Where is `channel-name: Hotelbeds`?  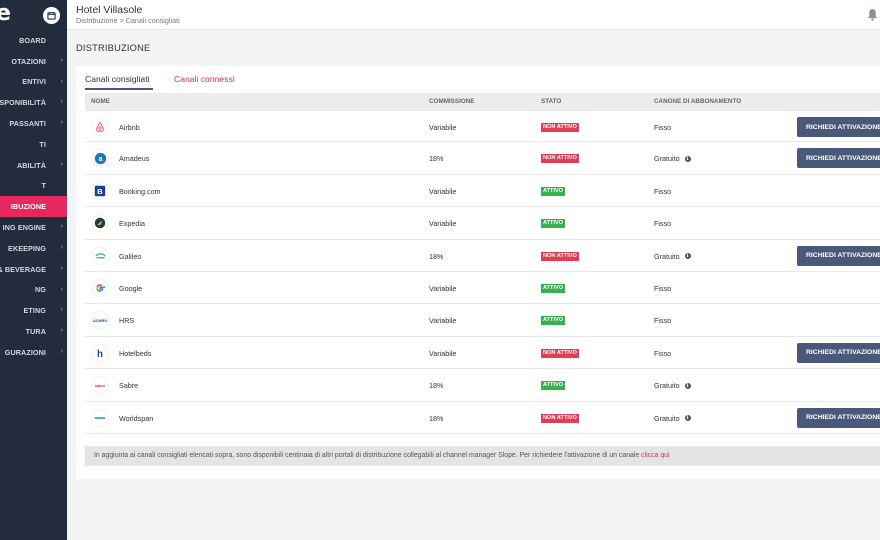 channel-name: Hotelbeds is located at coordinates (135, 353).